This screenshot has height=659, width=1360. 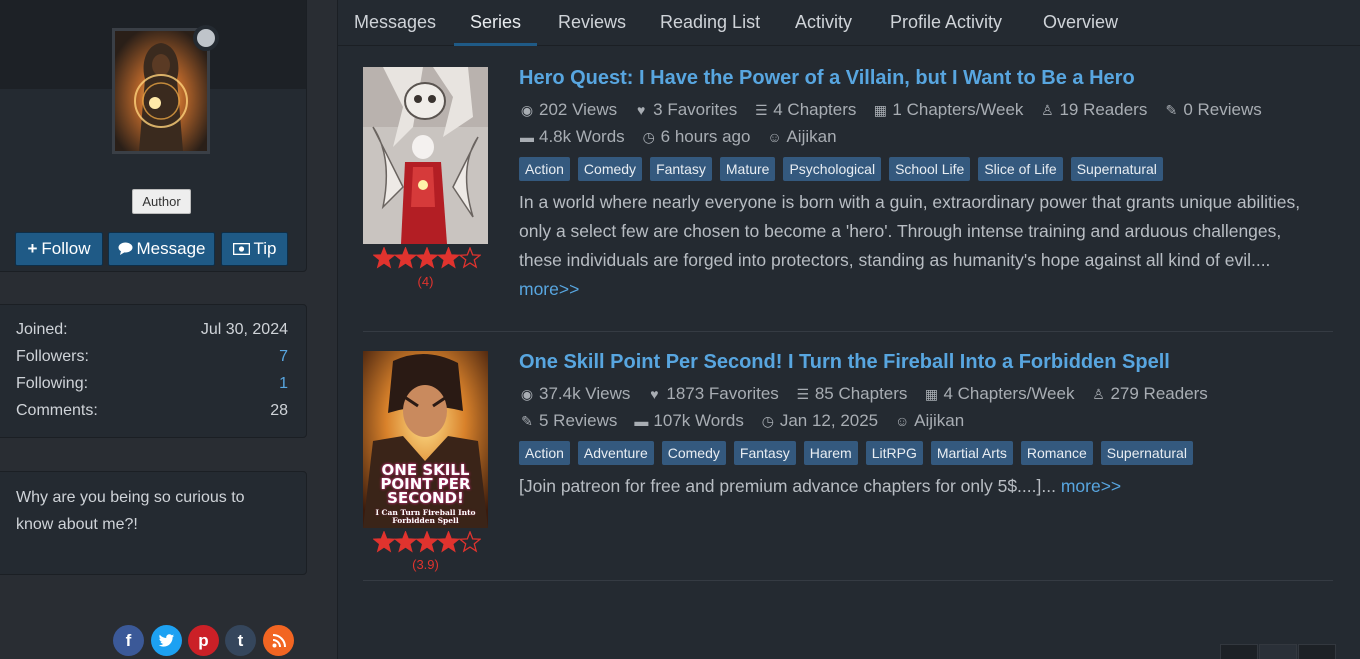 What do you see at coordinates (1094, 109) in the screenshot?
I see `readers-stat: ♙ 19 Readers` at bounding box center [1094, 109].